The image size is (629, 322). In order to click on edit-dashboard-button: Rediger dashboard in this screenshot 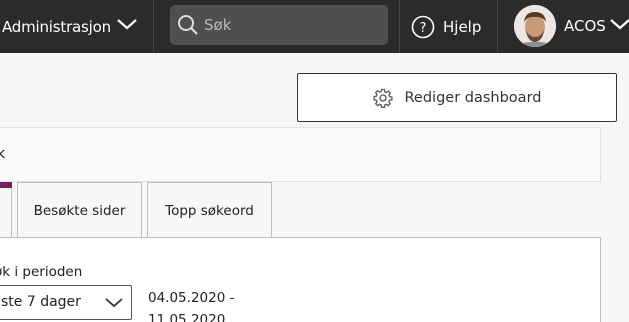, I will do `click(457, 97)`.